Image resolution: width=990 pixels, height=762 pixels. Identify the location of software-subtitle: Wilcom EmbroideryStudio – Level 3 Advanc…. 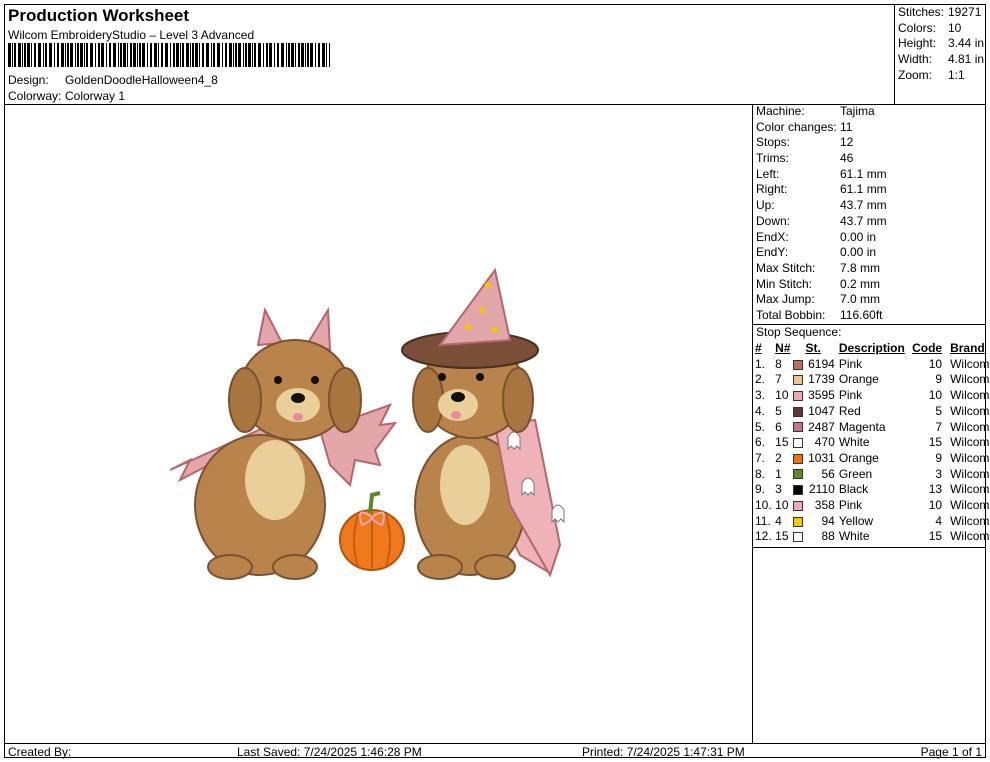
(131, 35).